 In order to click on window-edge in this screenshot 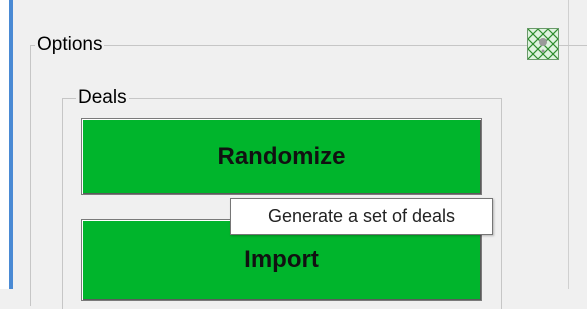, I will do `click(4, 144)`.